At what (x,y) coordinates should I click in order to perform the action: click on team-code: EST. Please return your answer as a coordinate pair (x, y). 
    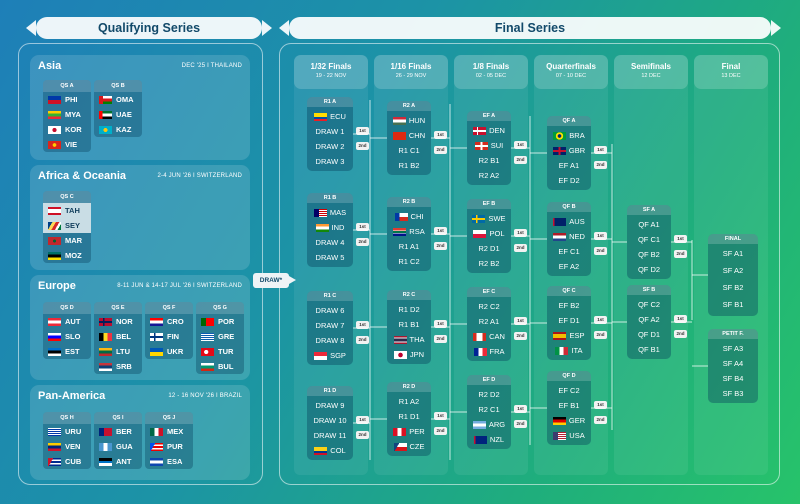
    Looking at the image, I should click on (72, 351).